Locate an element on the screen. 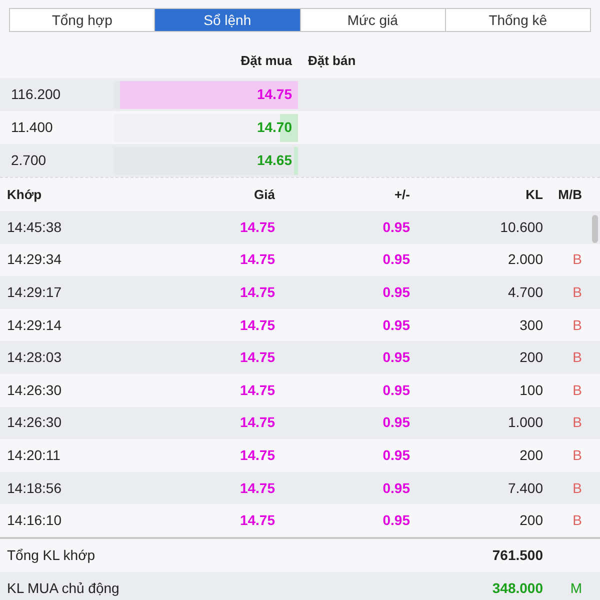 The width and height of the screenshot is (600, 600). trade-time: 14:18:56 is located at coordinates (34, 488).